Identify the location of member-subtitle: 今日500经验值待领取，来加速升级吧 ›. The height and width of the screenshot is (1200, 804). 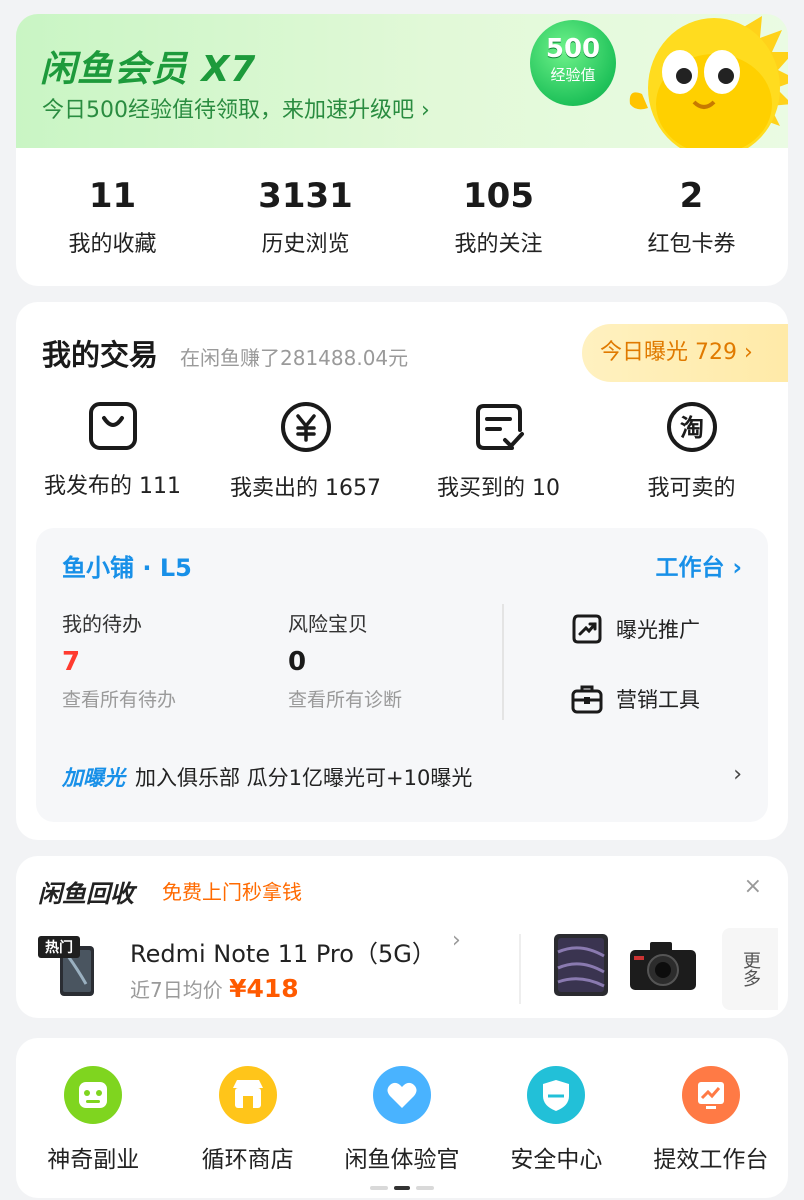
(236, 108).